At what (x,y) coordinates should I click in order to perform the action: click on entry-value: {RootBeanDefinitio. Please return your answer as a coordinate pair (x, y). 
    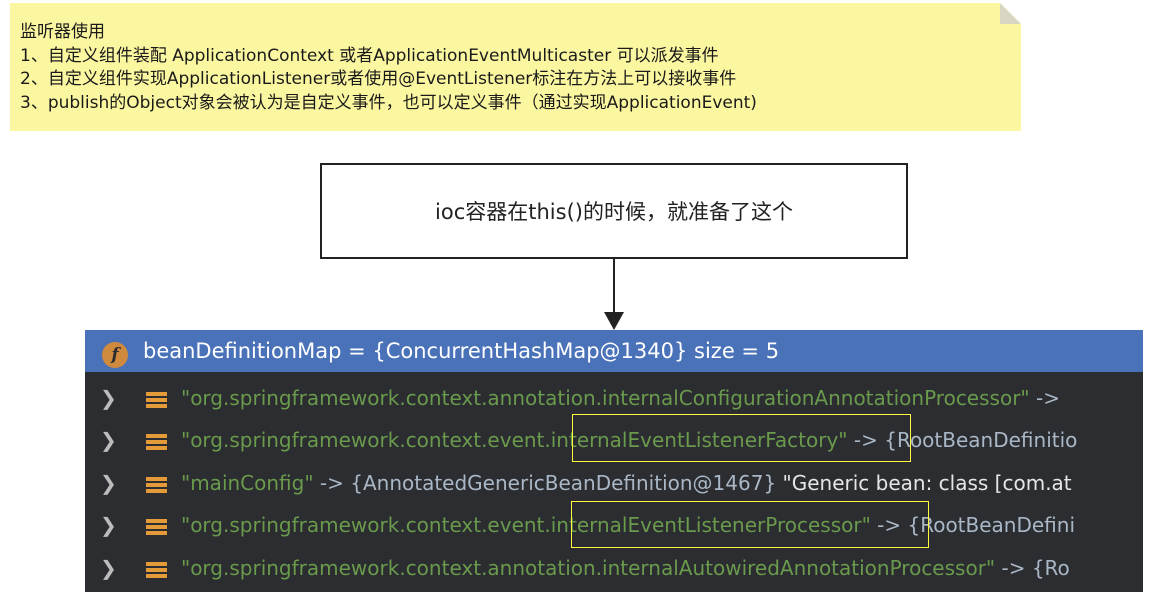
    Looking at the image, I should click on (981, 440).